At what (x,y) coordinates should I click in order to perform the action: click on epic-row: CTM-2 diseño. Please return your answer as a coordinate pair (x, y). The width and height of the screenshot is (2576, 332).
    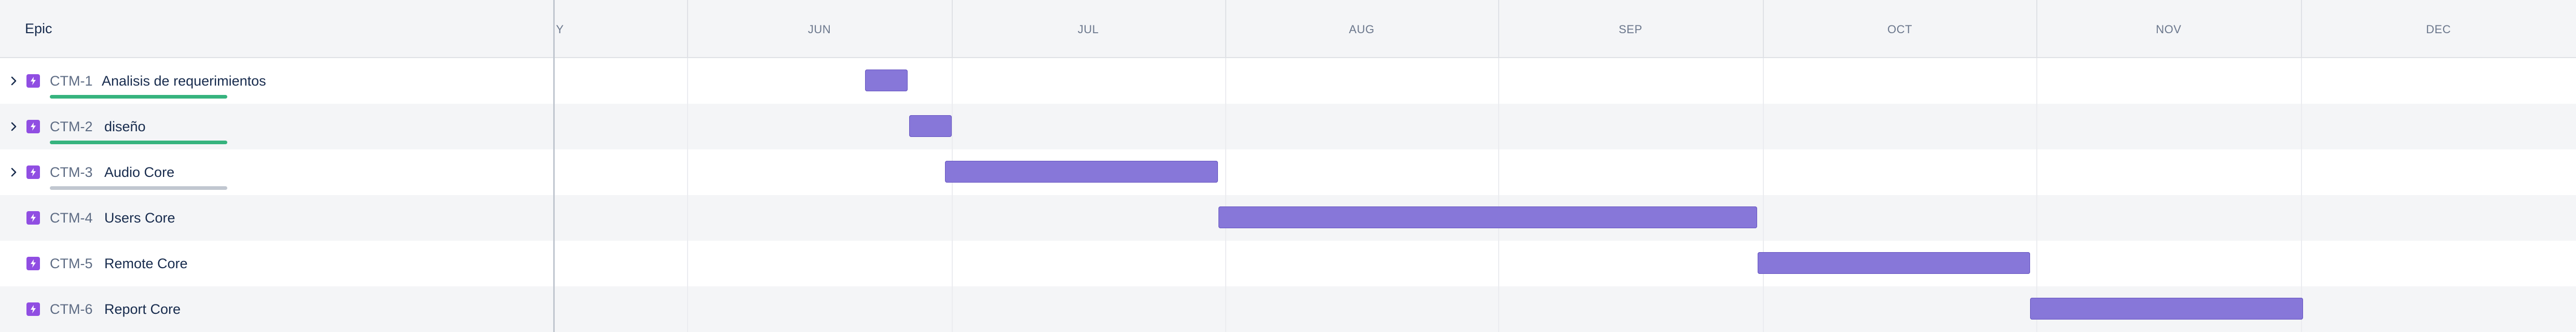
    Looking at the image, I should click on (276, 126).